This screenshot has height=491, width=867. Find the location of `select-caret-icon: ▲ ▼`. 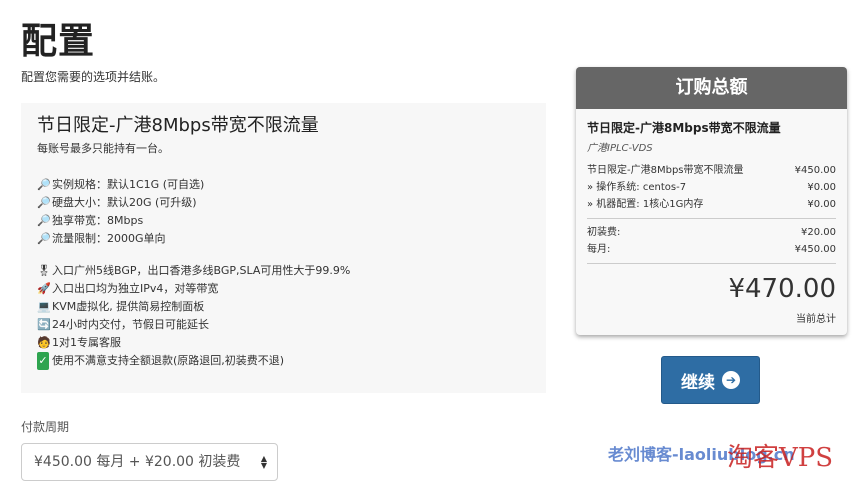

select-caret-icon: ▲ ▼ is located at coordinates (263, 462).